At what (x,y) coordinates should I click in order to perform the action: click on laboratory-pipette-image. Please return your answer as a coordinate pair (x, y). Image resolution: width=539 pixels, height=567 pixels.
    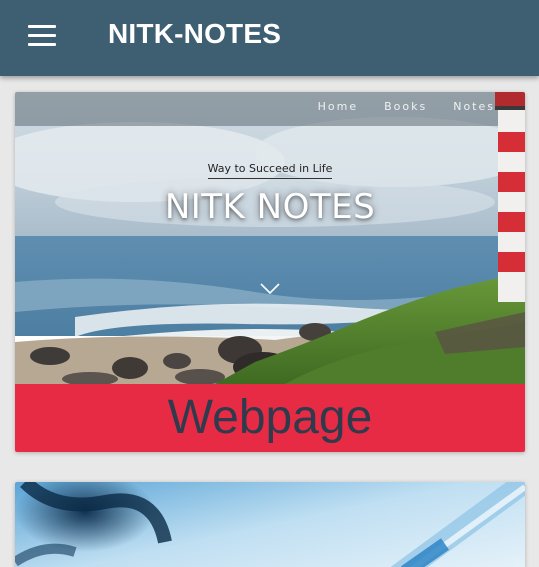
    Looking at the image, I should click on (270, 524).